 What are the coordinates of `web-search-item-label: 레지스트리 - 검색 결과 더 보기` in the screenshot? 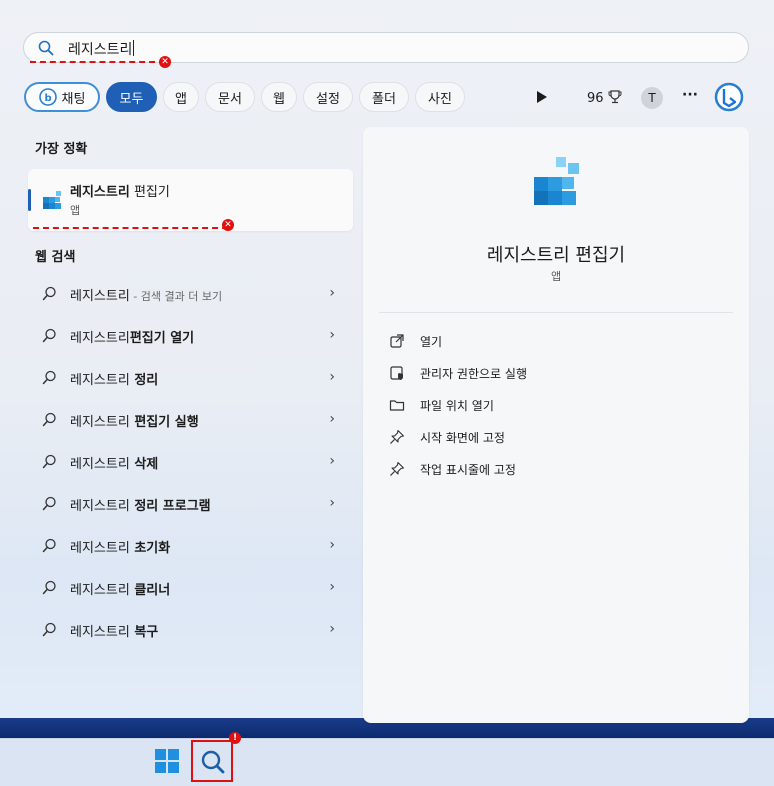 It's located at (146, 296).